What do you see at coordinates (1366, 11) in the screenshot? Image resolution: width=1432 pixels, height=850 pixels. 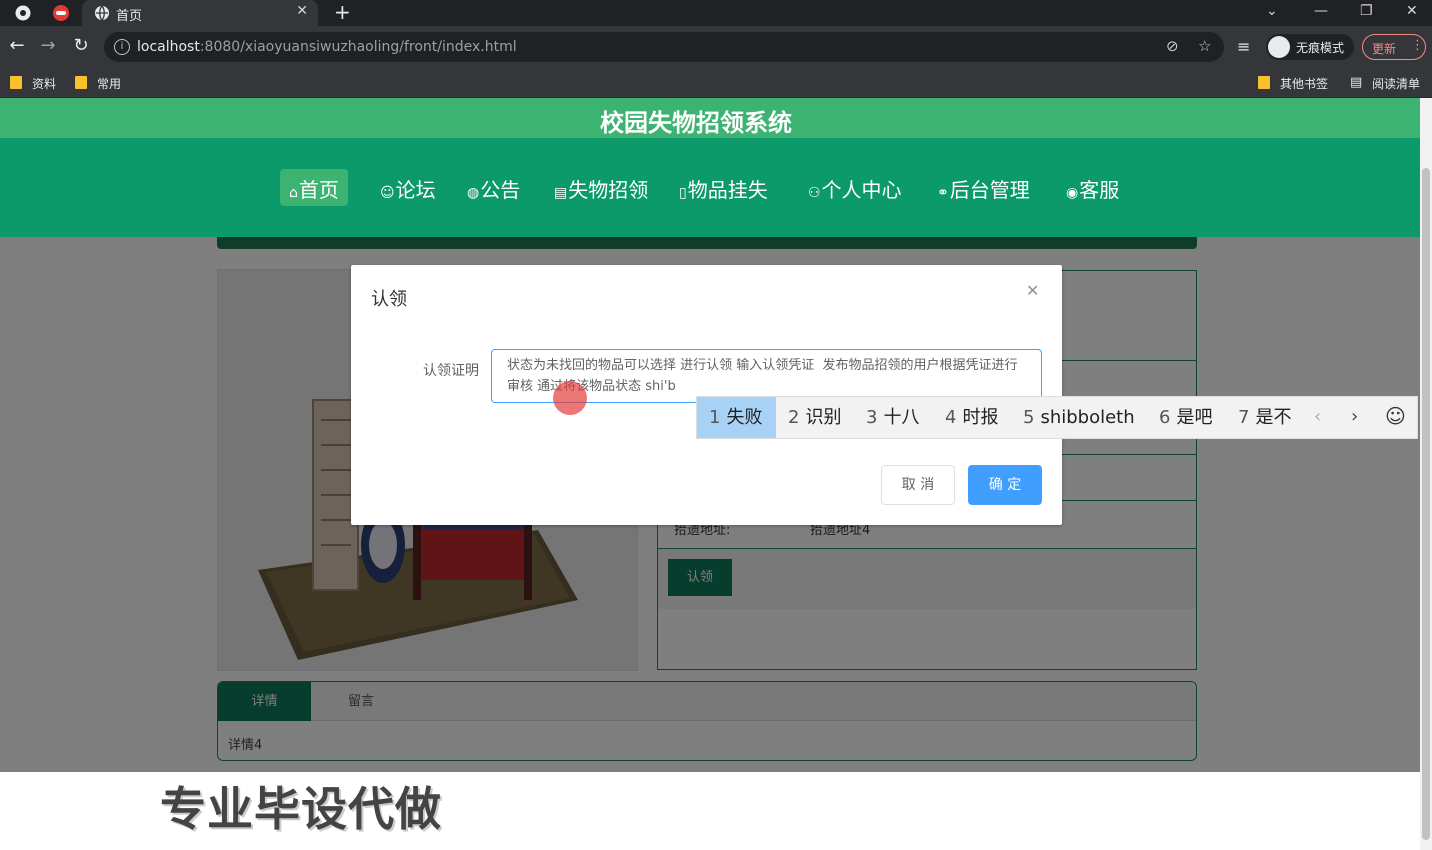 I see `restore-icon: ❐` at bounding box center [1366, 11].